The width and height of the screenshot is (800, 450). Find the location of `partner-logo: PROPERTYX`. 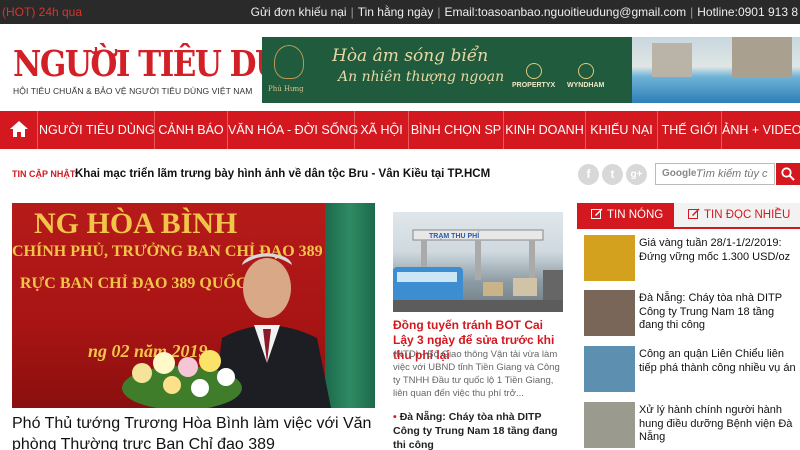

partner-logo: PROPERTYX is located at coordinates (533, 76).